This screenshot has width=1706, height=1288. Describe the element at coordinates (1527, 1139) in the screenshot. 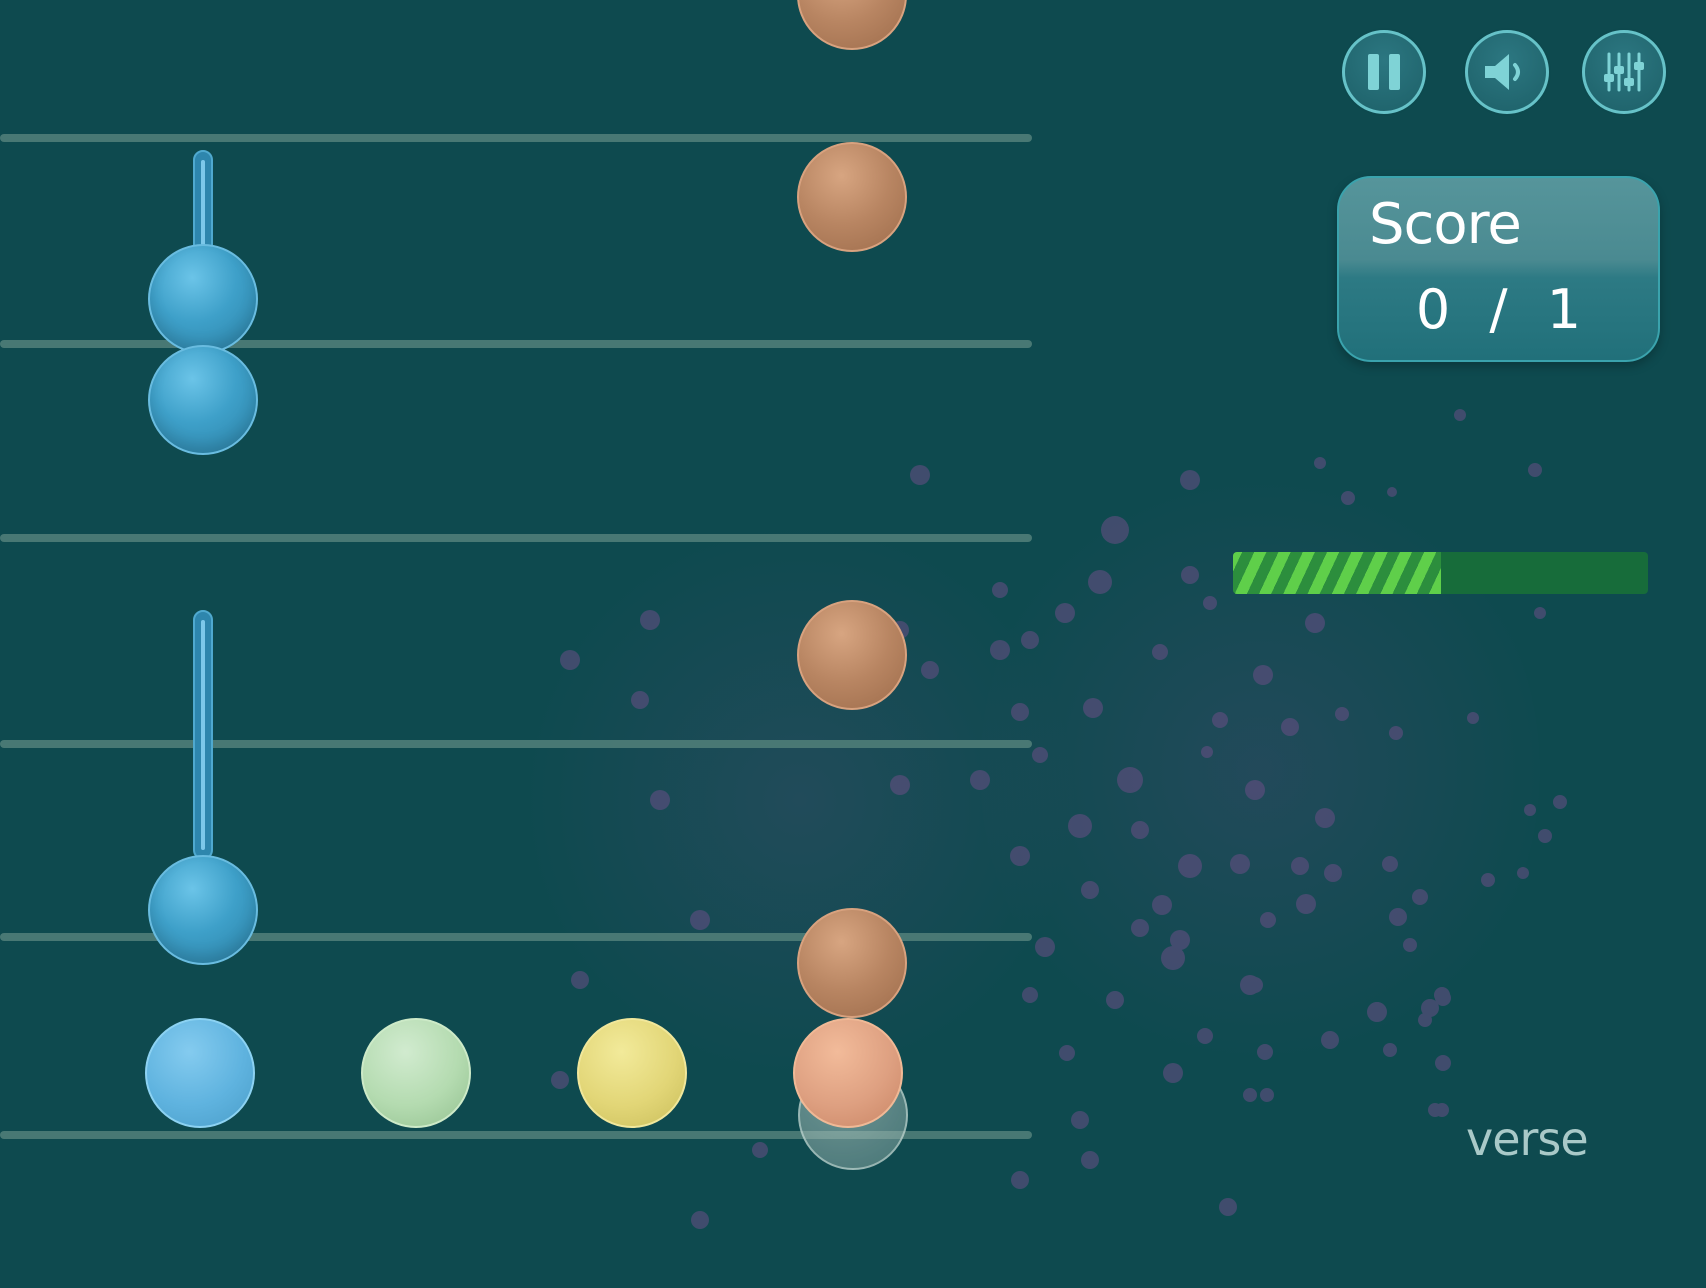

I see `brand-label: verse` at that location.